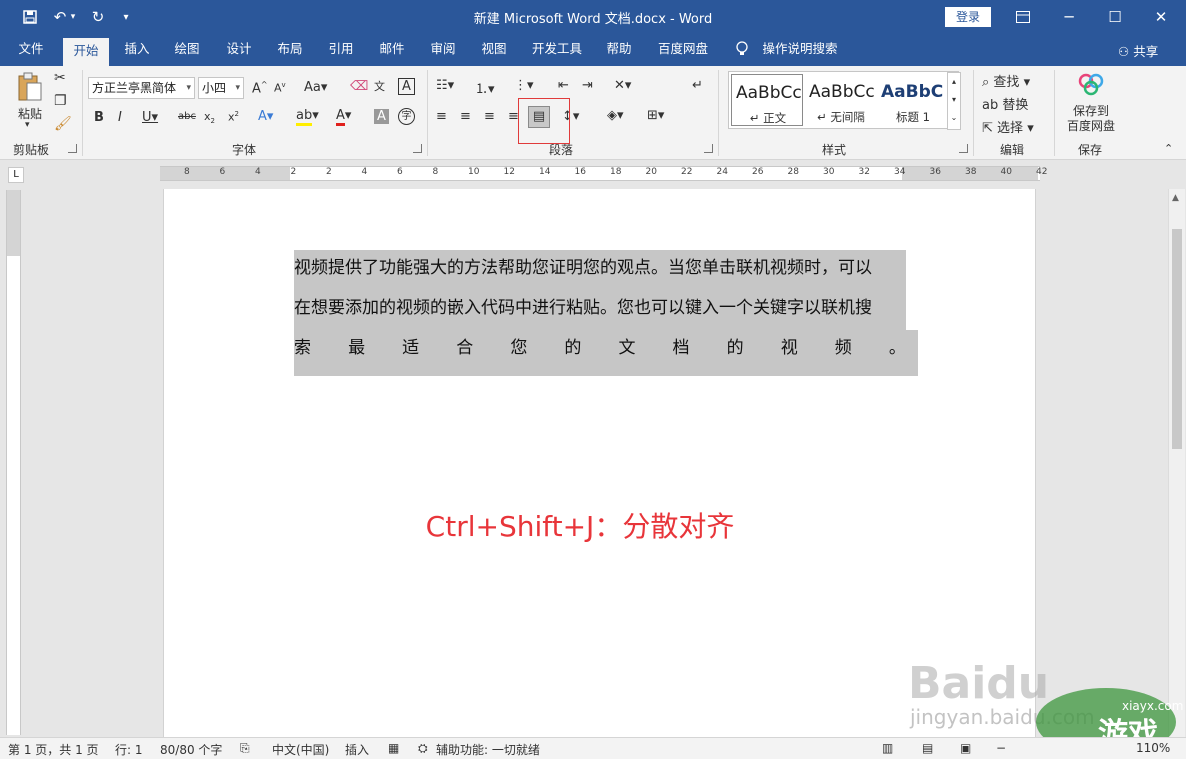 The image size is (1186, 759). Describe the element at coordinates (1177, 339) in the screenshot. I see `scrollbar-thumb` at that location.